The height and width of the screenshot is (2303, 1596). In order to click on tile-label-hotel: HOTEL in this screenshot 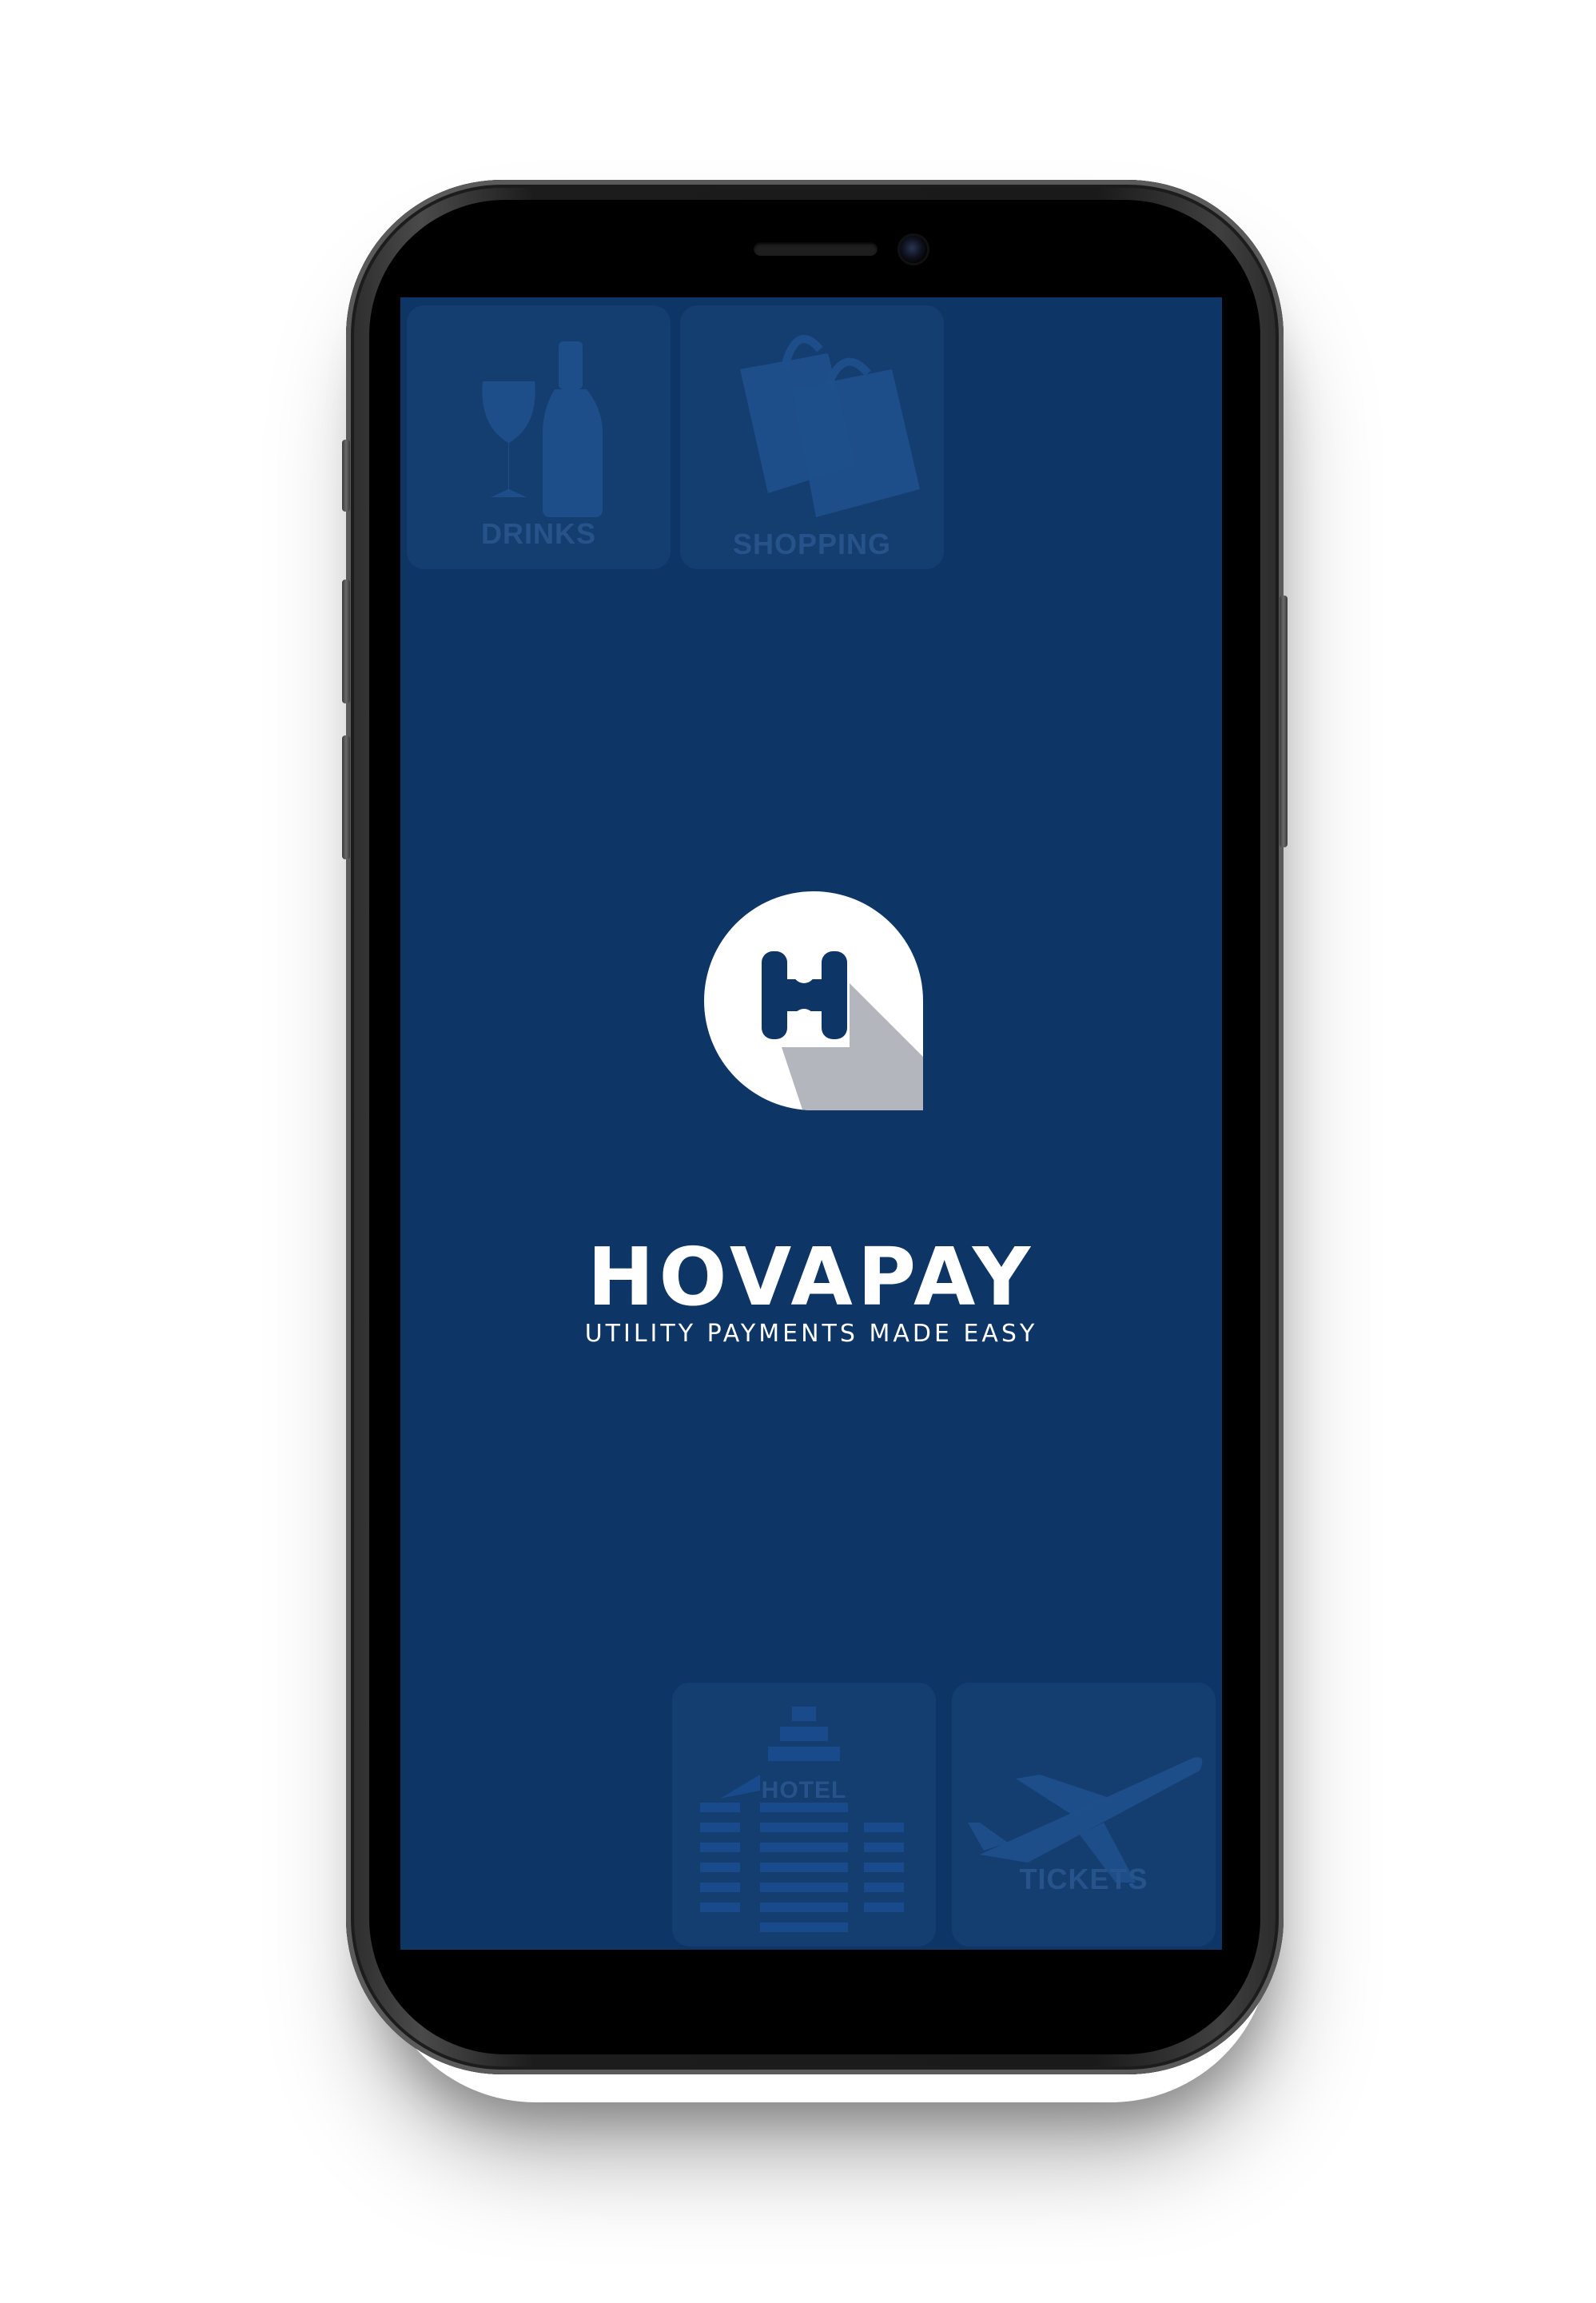, I will do `click(804, 1790)`.